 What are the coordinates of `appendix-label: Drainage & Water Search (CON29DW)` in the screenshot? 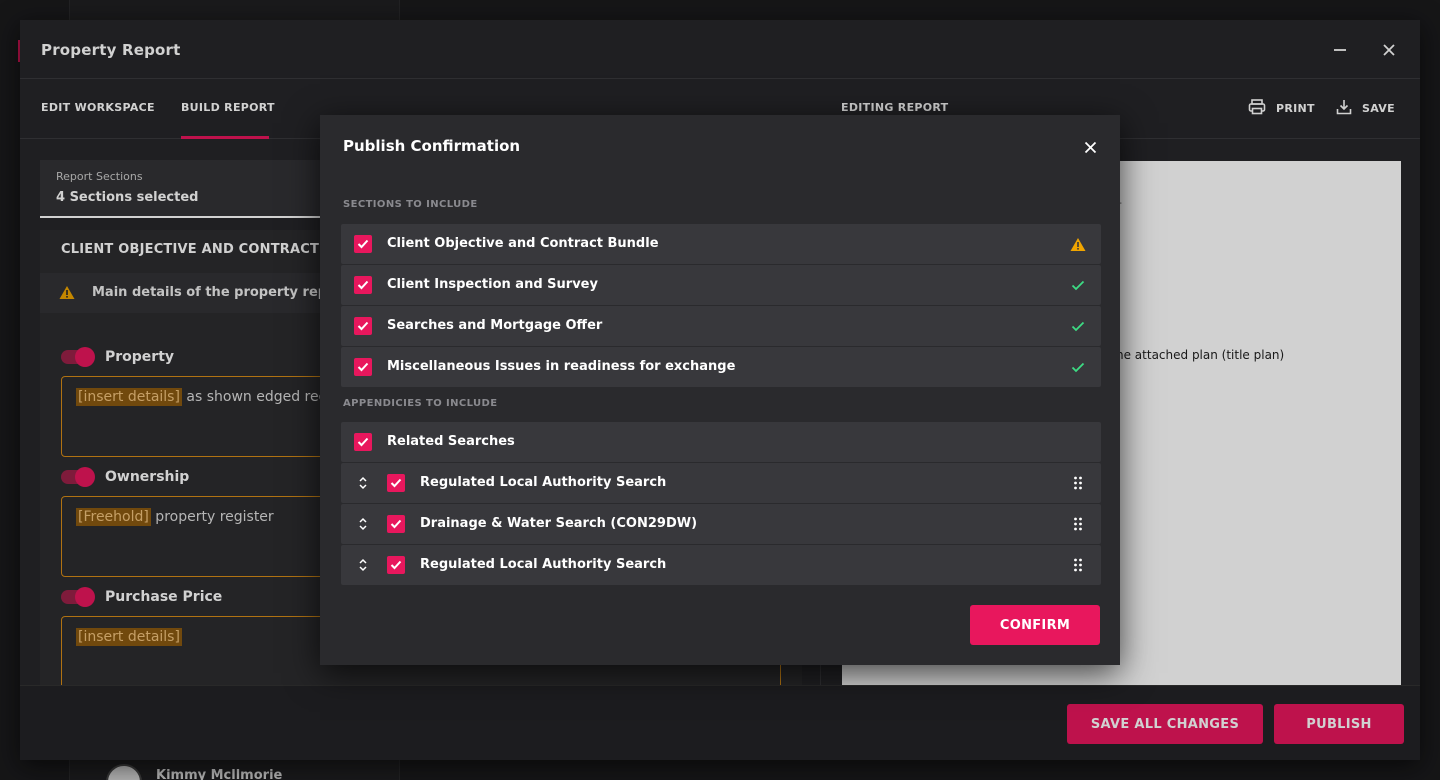 It's located at (559, 523).